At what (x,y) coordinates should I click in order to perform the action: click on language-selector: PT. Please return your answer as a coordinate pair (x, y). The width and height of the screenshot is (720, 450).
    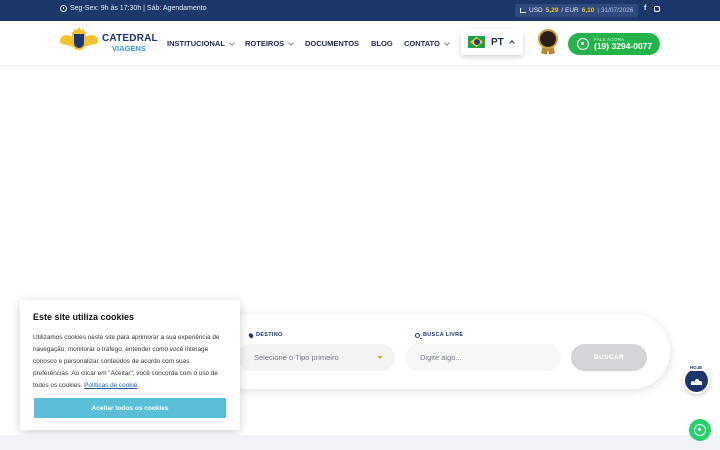
    Looking at the image, I should click on (492, 42).